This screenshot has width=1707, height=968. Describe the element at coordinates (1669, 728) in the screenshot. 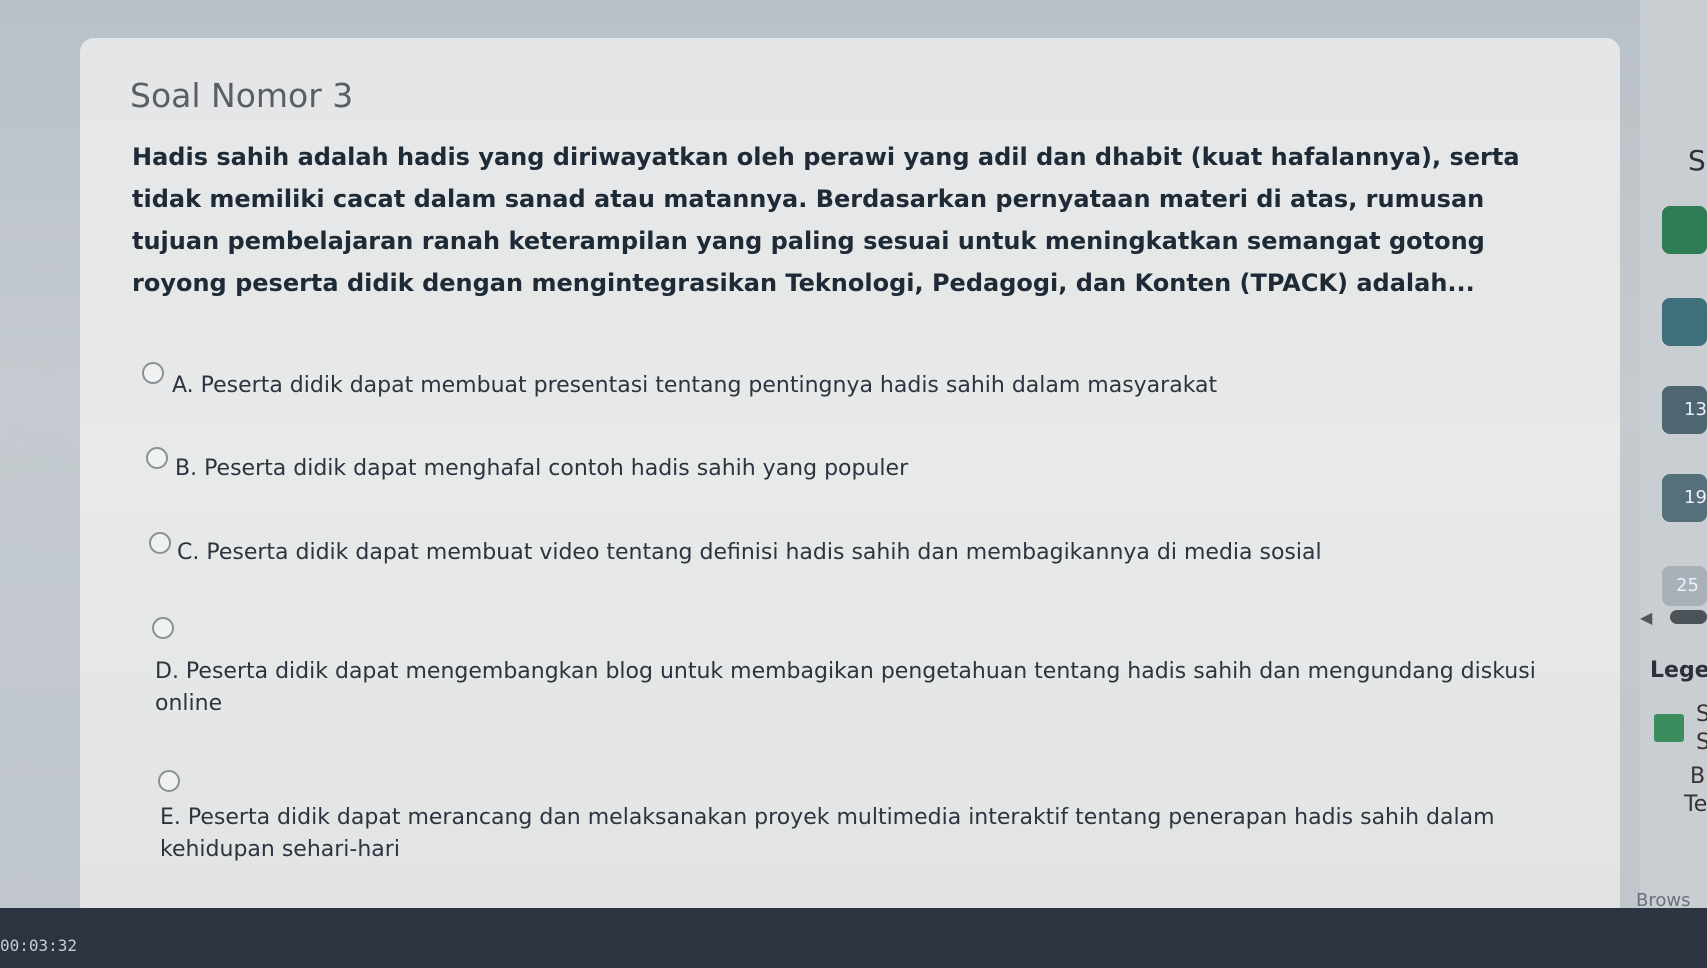

I see `legend-swatch-green` at that location.